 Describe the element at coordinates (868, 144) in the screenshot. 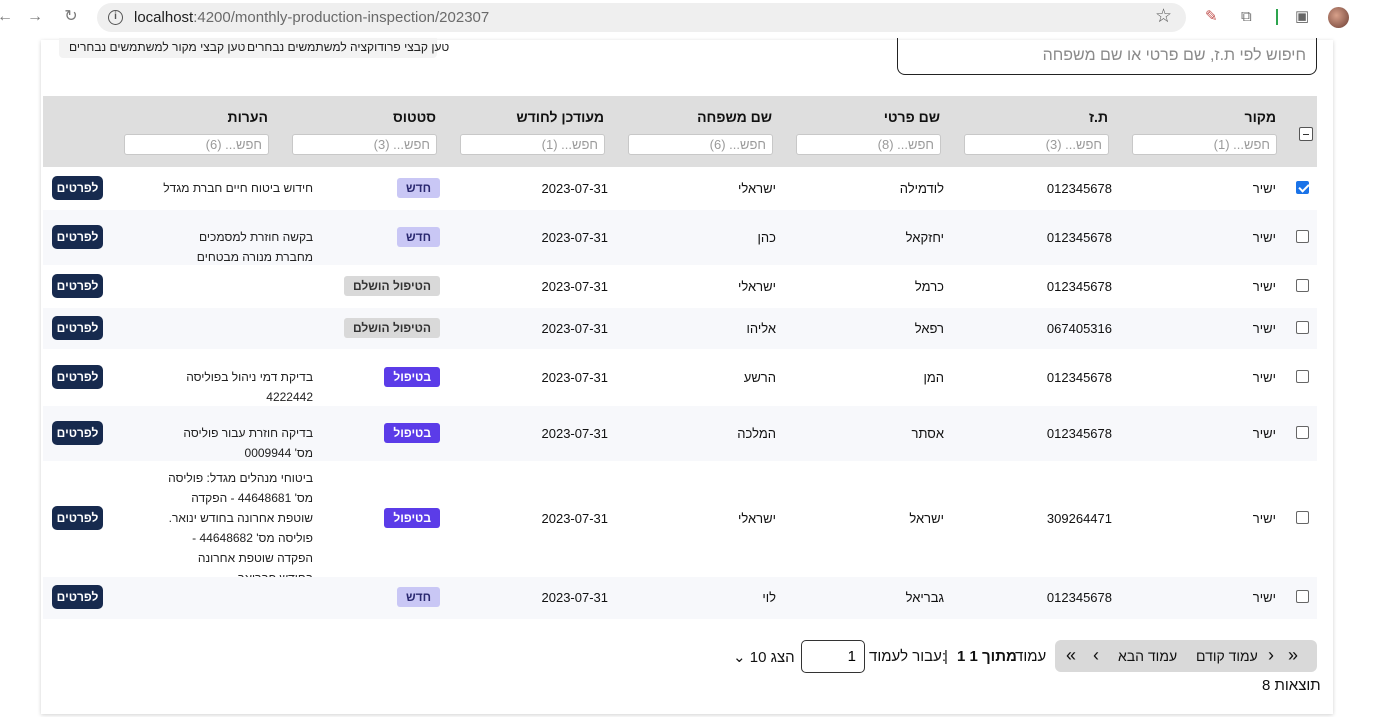

I see `filter-first-name-input` at that location.